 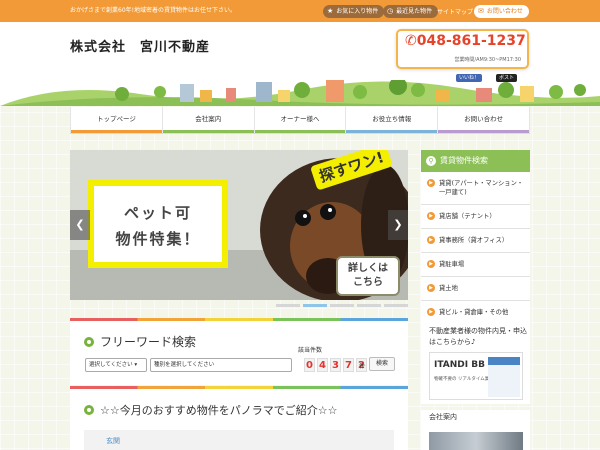 I want to click on phone-box: ✆048-861-1237 営業時間/AM9:30~PM17:30, so click(x=462, y=49).